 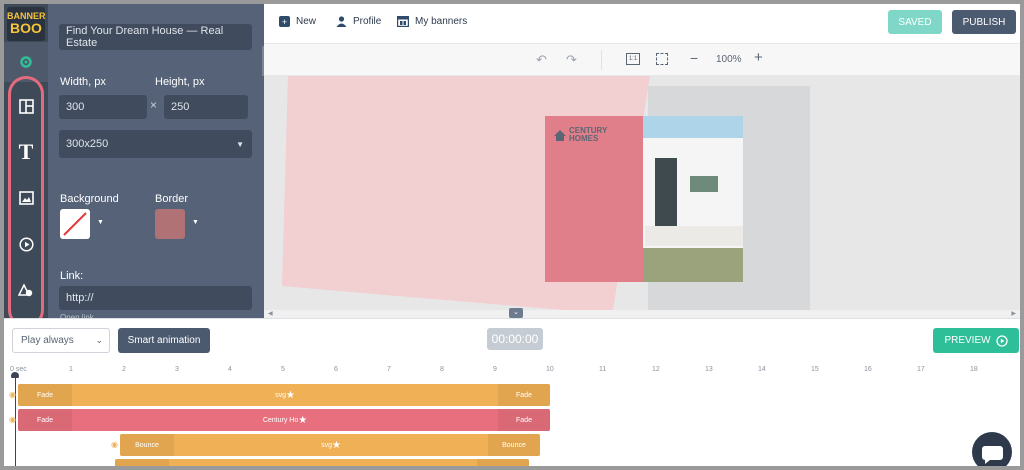 I want to click on top-bar: + New Profile My banners SAVED PUBLISH, so click(x=642, y=24).